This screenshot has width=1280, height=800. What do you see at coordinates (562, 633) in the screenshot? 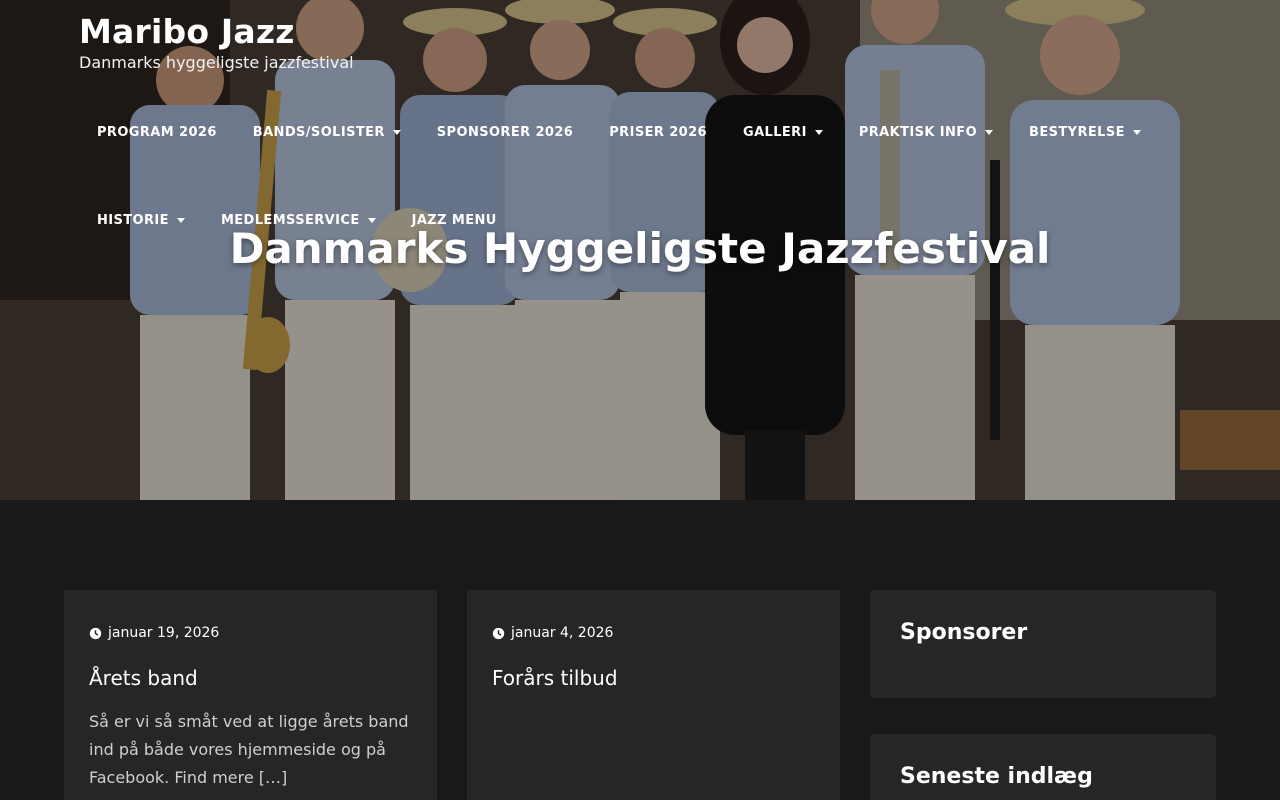
I see `post-date-text: januar 4, 2026` at bounding box center [562, 633].